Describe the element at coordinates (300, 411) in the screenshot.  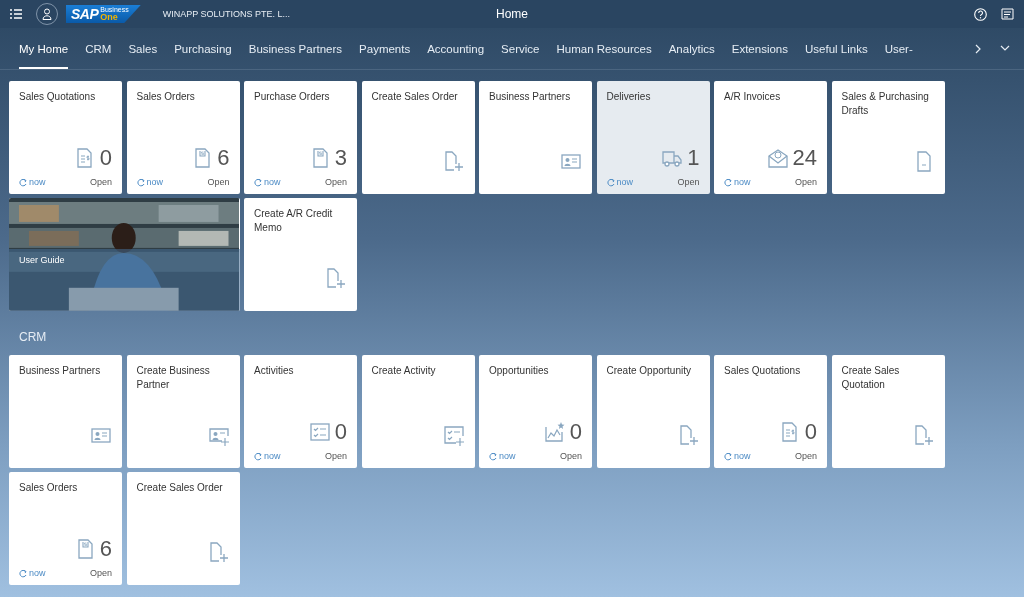
I see `tile: Activities 0 now Open` at that location.